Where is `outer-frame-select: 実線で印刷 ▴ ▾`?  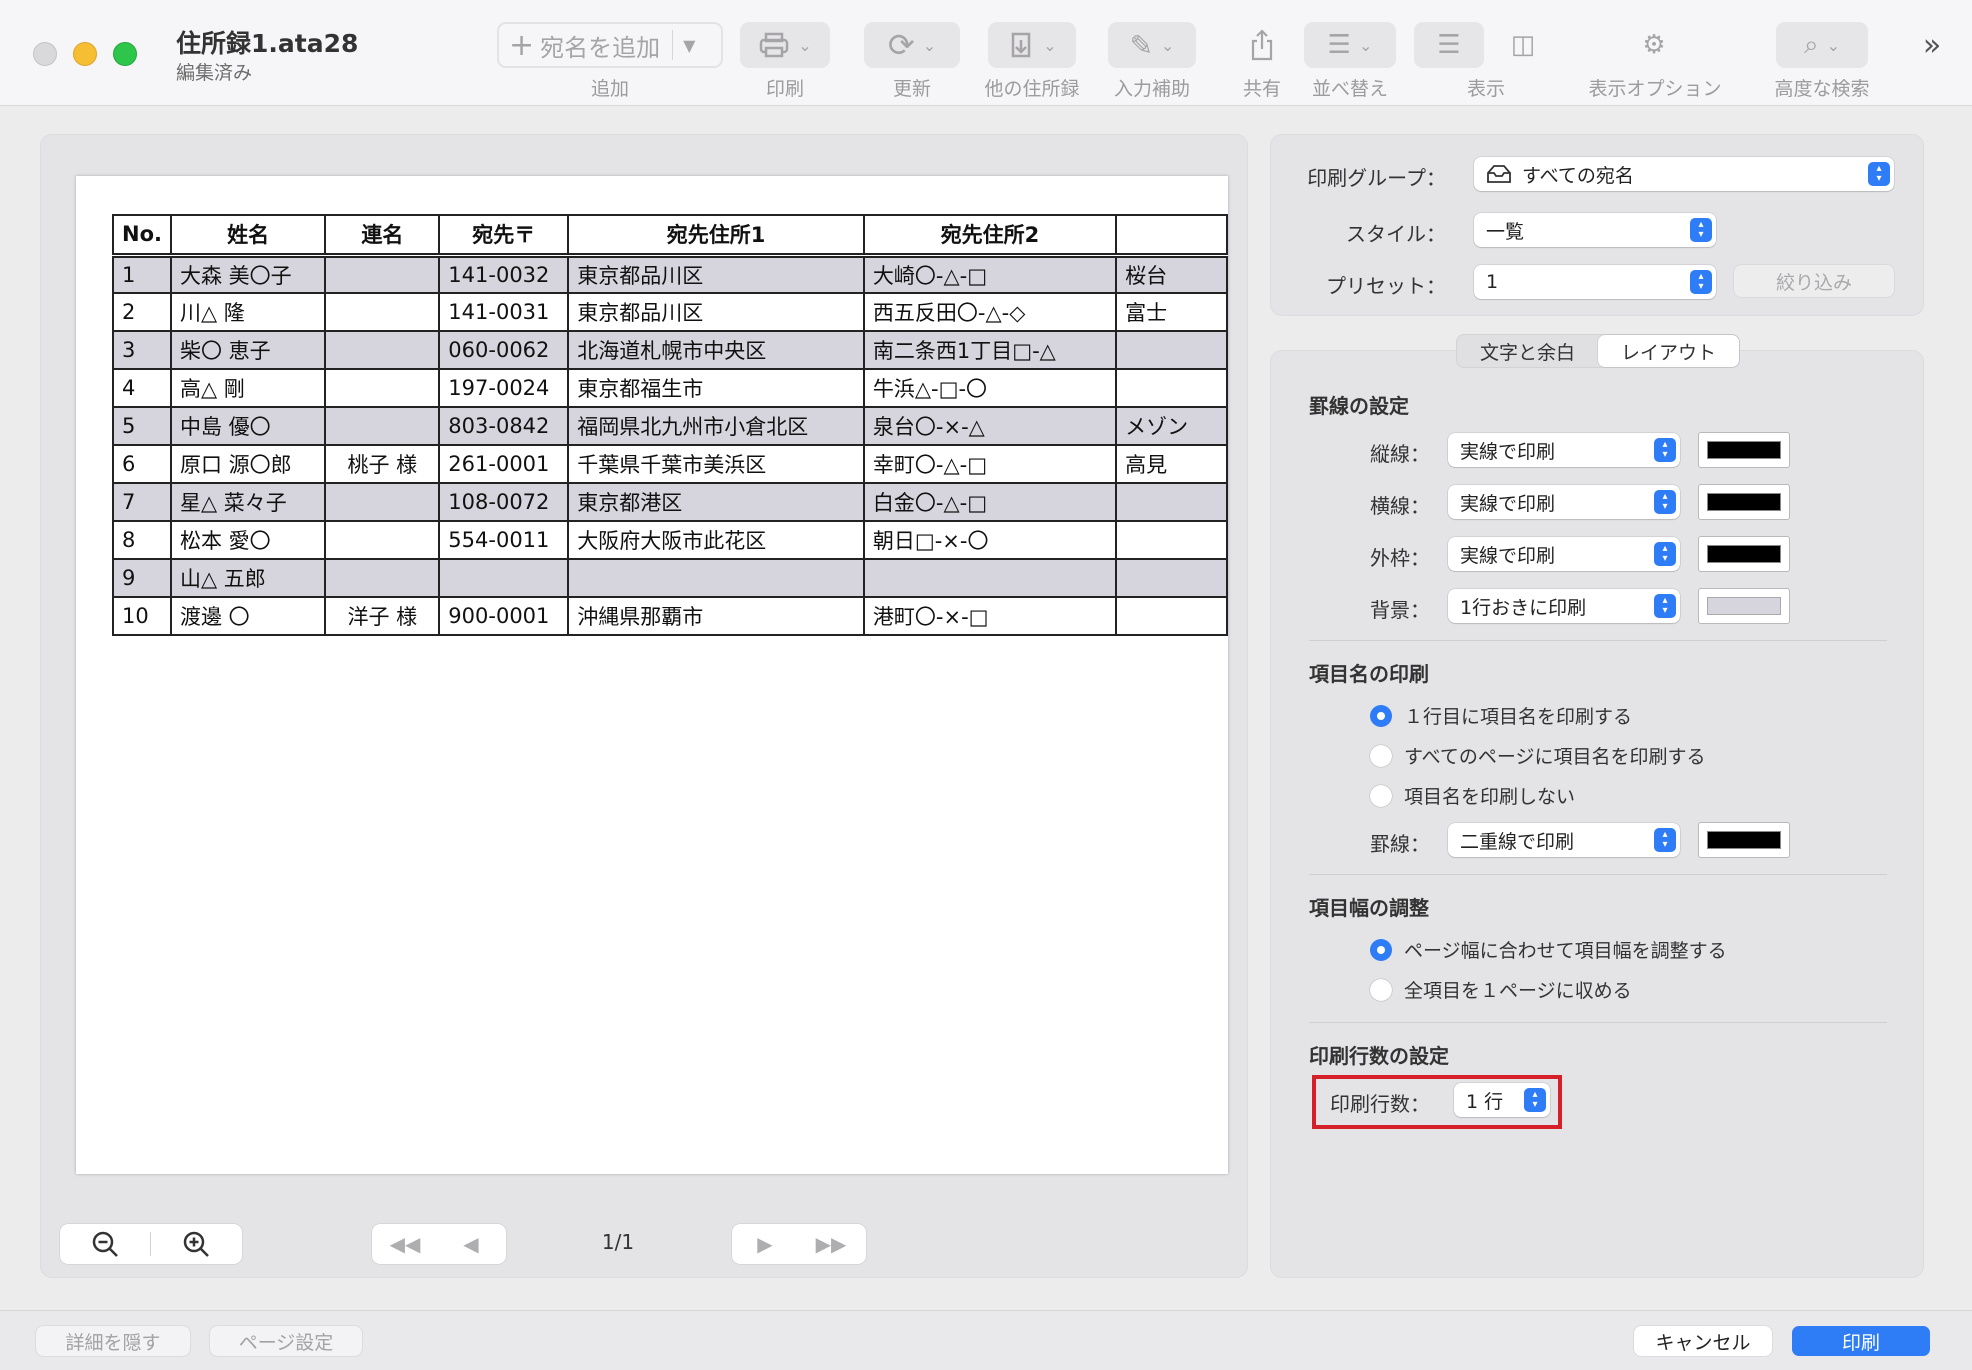 outer-frame-select: 実線で印刷 ▴ ▾ is located at coordinates (1564, 554).